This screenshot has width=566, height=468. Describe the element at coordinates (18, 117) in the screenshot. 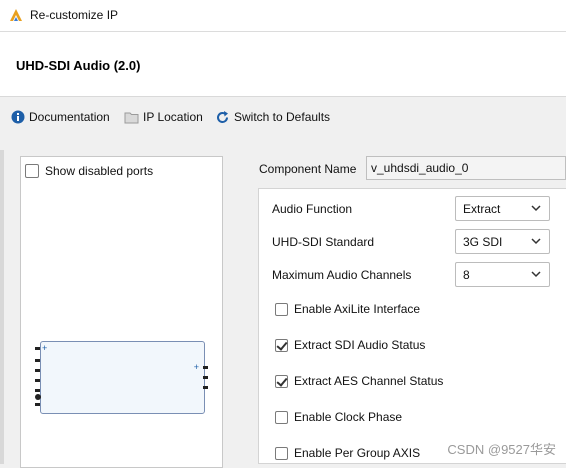

I see `info-icon` at that location.